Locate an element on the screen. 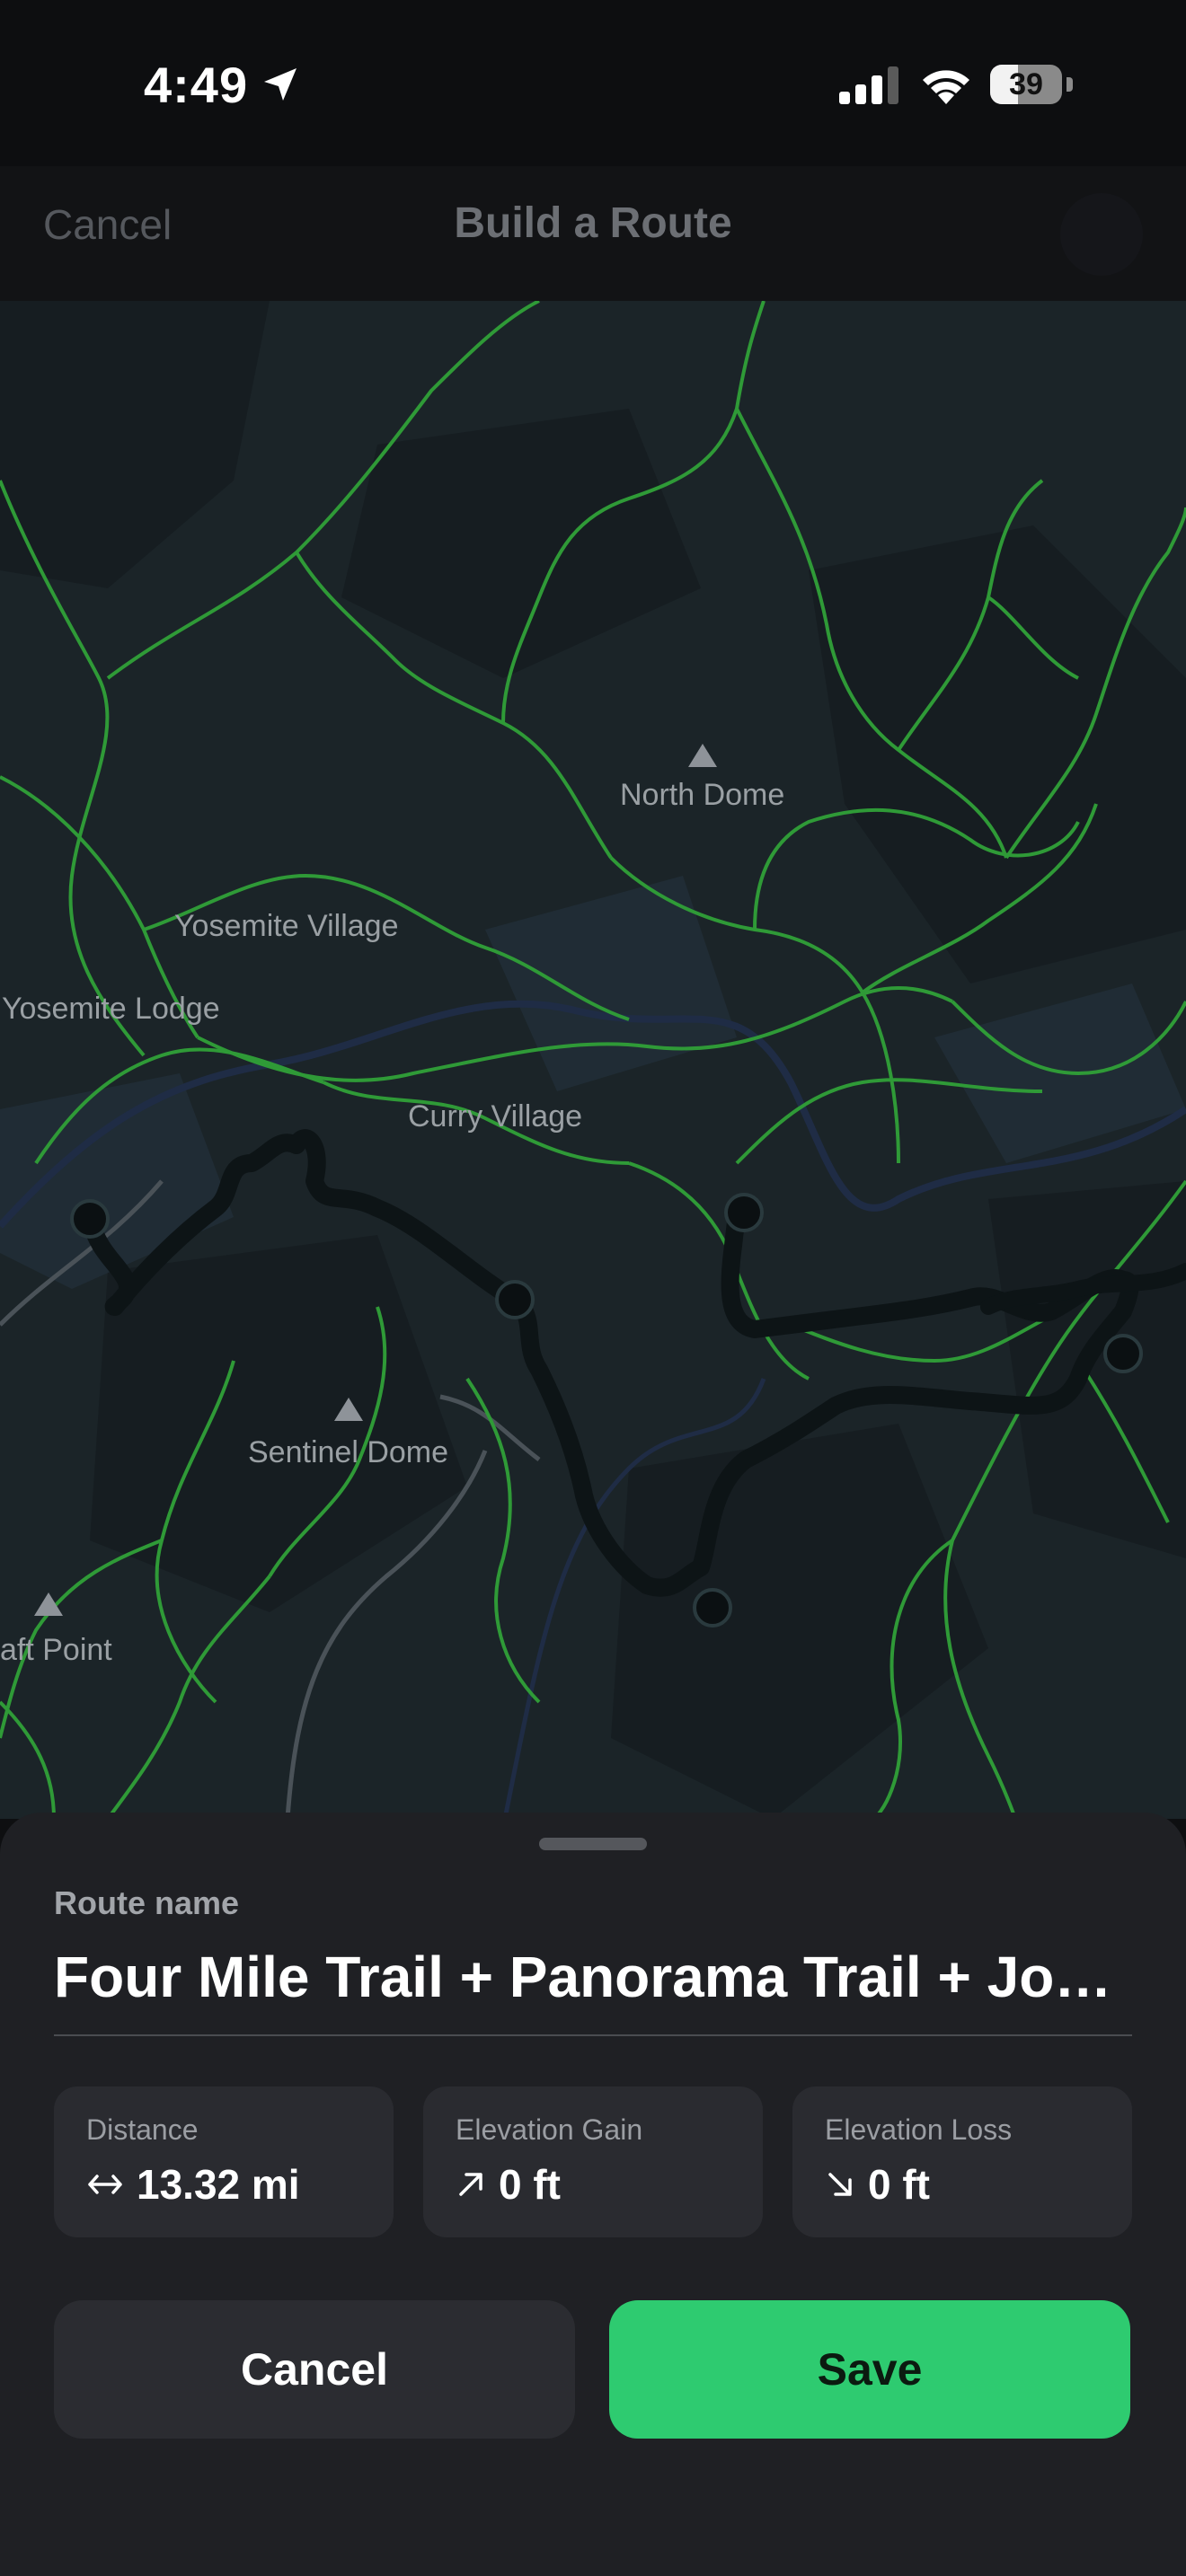  wifi-icon is located at coordinates (946, 87).